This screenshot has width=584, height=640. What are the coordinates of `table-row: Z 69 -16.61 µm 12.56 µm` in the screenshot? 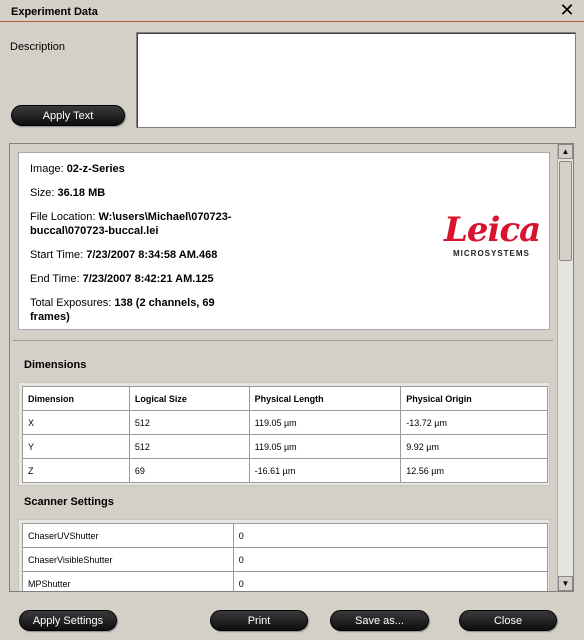 It's located at (285, 470).